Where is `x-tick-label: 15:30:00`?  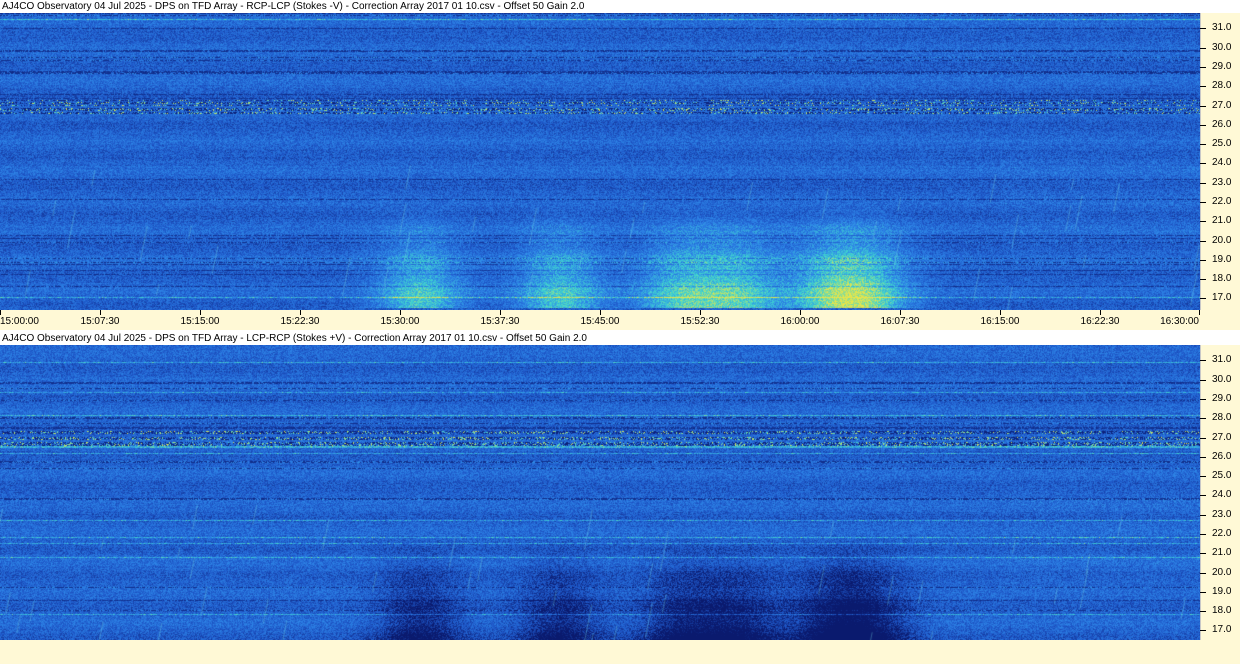 x-tick-label: 15:30:00 is located at coordinates (400, 321).